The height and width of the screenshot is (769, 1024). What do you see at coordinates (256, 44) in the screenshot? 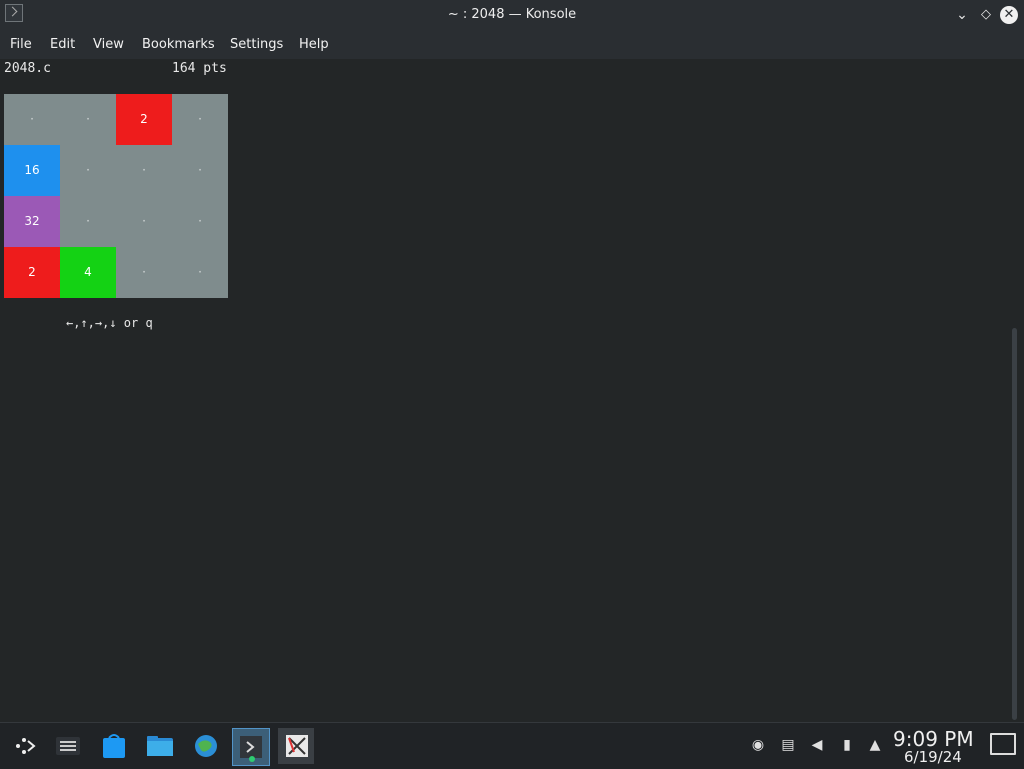
I see `menu-settings: Settings` at bounding box center [256, 44].